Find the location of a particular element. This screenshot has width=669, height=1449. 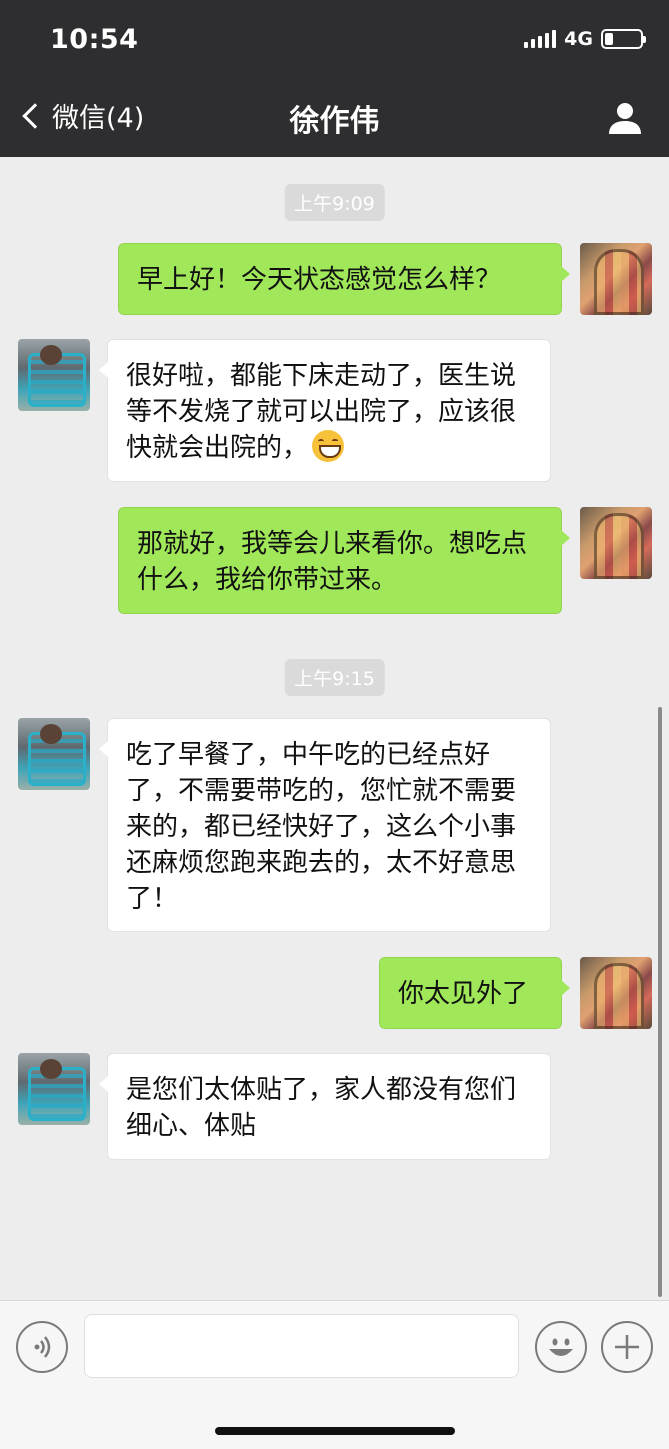

message-bubble-sent: 早上好！今天状态感觉怎么样？ is located at coordinates (344, 279).